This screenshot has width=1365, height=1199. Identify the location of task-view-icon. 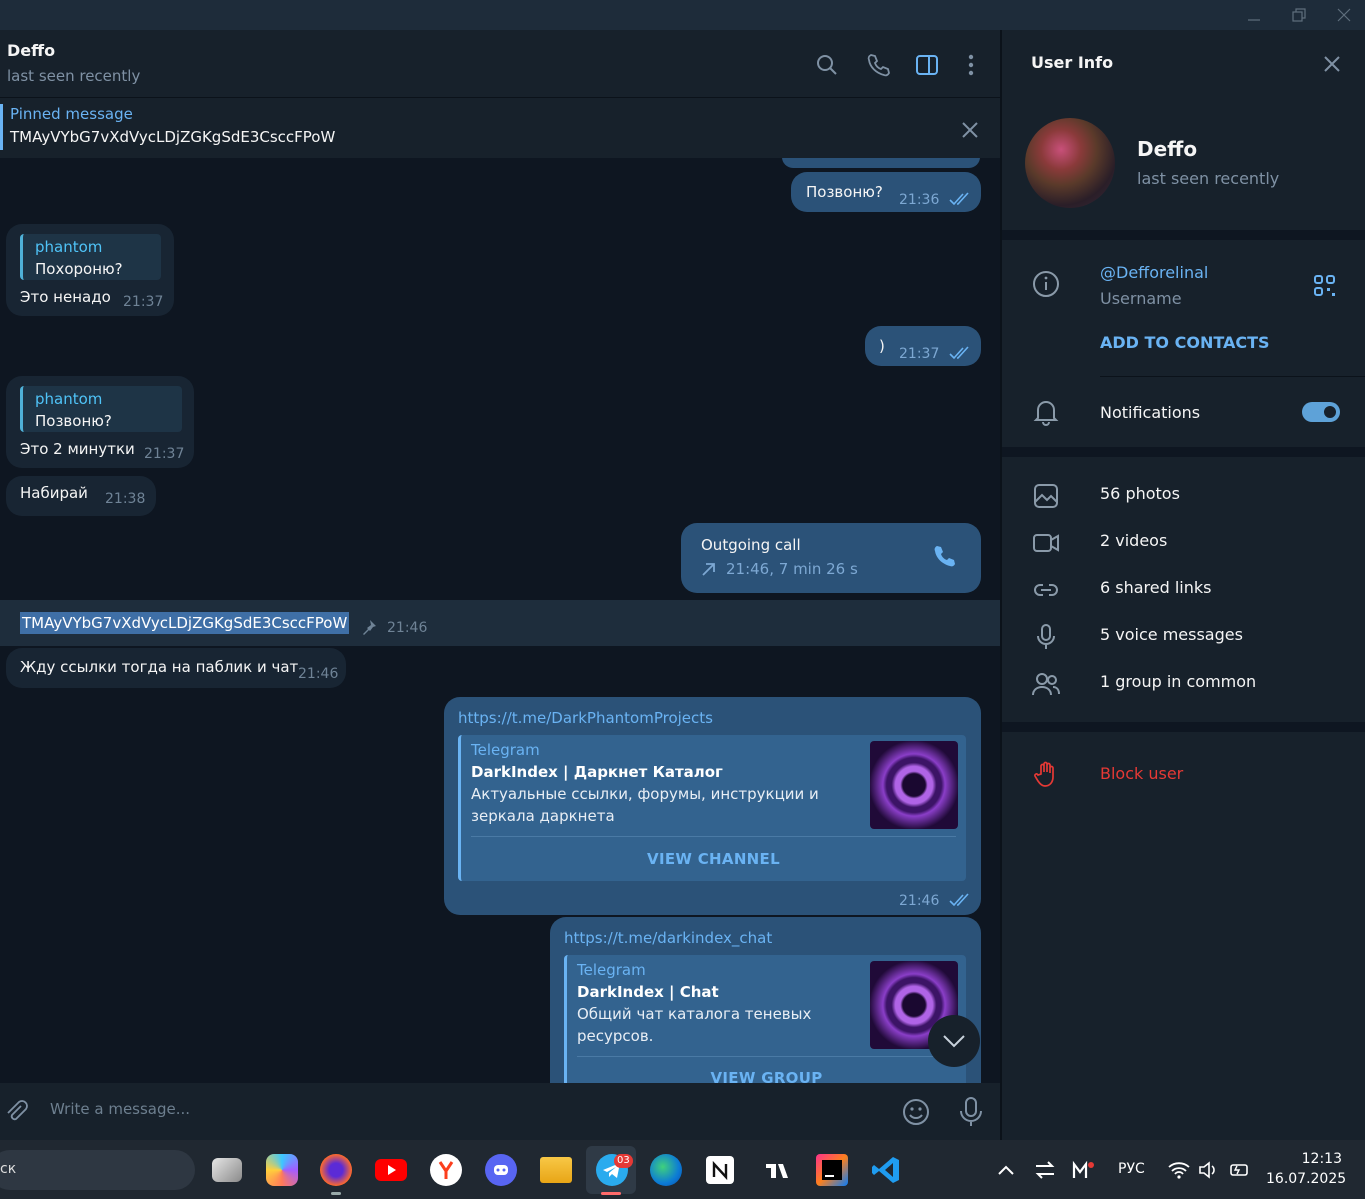
(227, 1170).